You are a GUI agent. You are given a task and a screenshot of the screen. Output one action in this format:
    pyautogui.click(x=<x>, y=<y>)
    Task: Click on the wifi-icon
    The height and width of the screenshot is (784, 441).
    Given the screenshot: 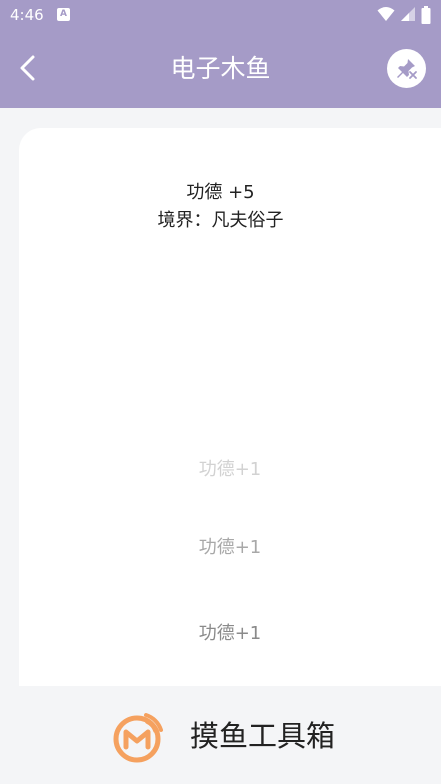 What is the action you would take?
    pyautogui.click(x=386, y=14)
    